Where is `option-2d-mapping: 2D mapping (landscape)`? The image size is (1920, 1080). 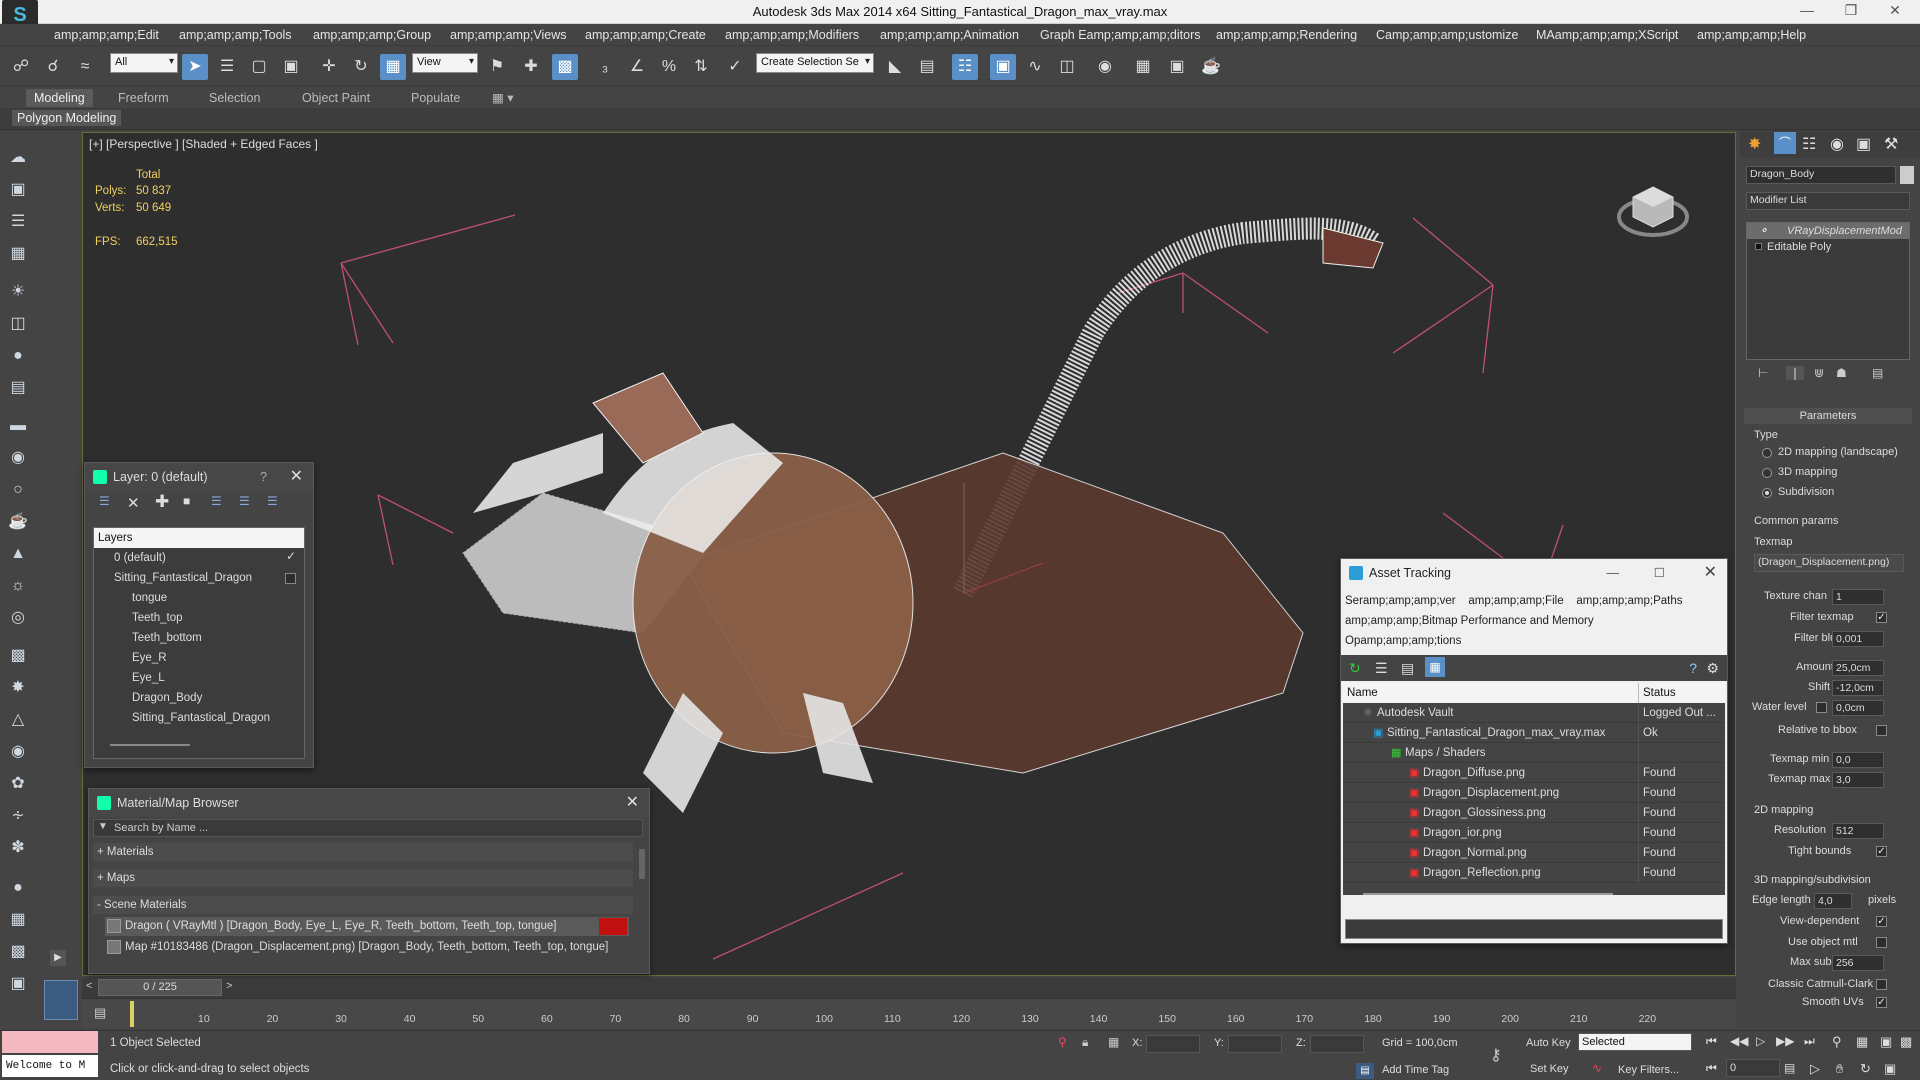
option-2d-mapping: 2D mapping (landscape) is located at coordinates (1838, 452).